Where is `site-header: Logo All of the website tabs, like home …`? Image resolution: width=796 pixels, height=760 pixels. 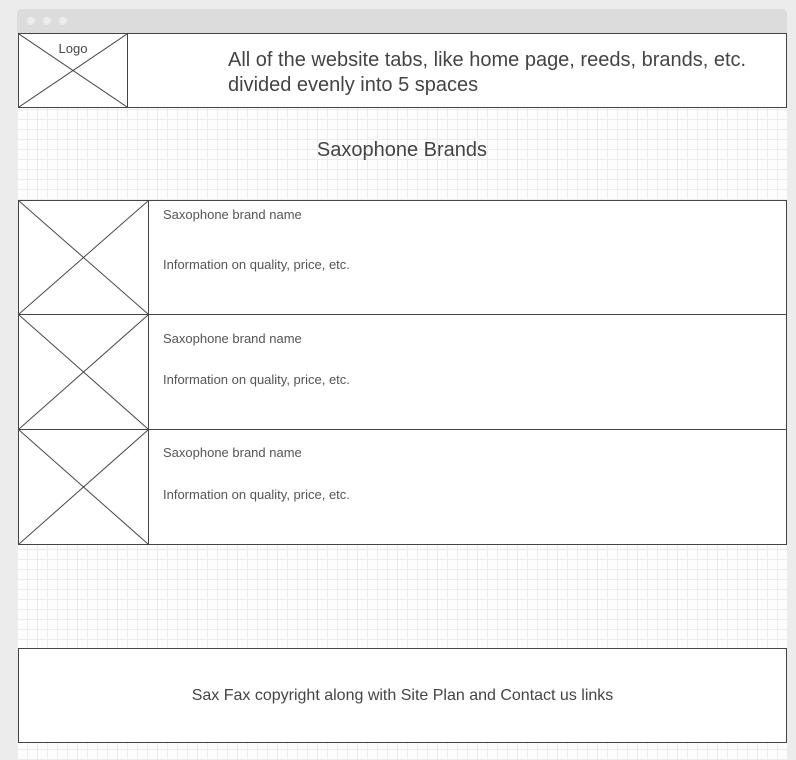 site-header: Logo All of the website tabs, like home … is located at coordinates (402, 70).